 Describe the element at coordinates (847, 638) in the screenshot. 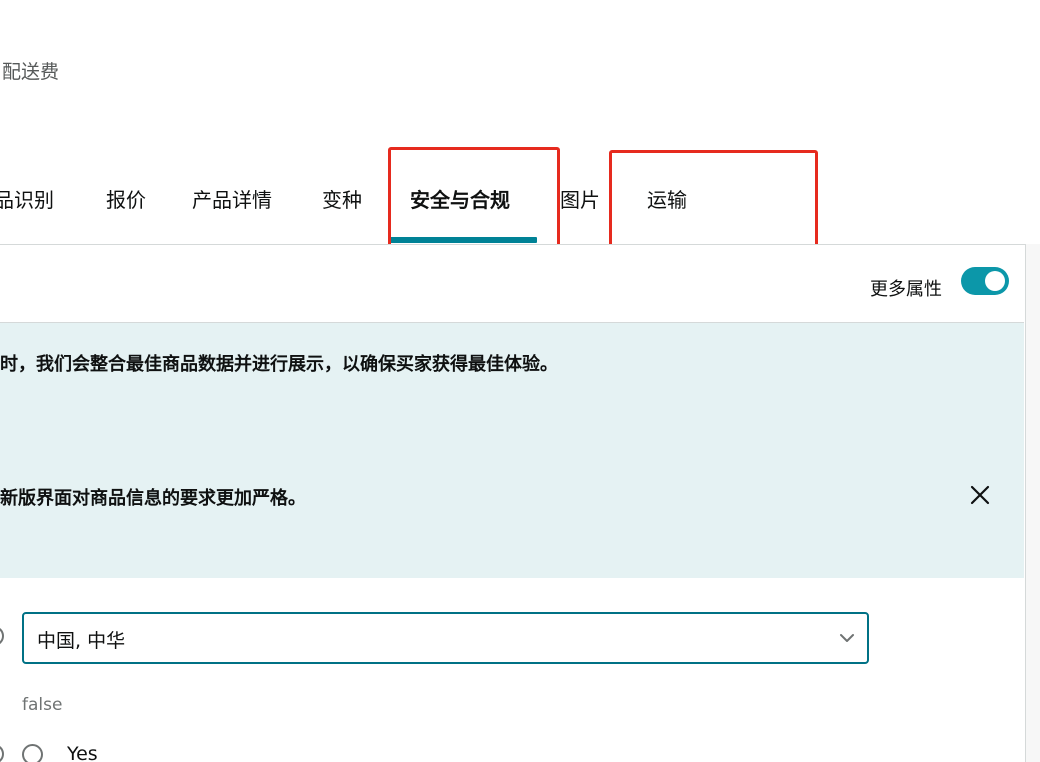

I see `chevron-down-icon` at that location.